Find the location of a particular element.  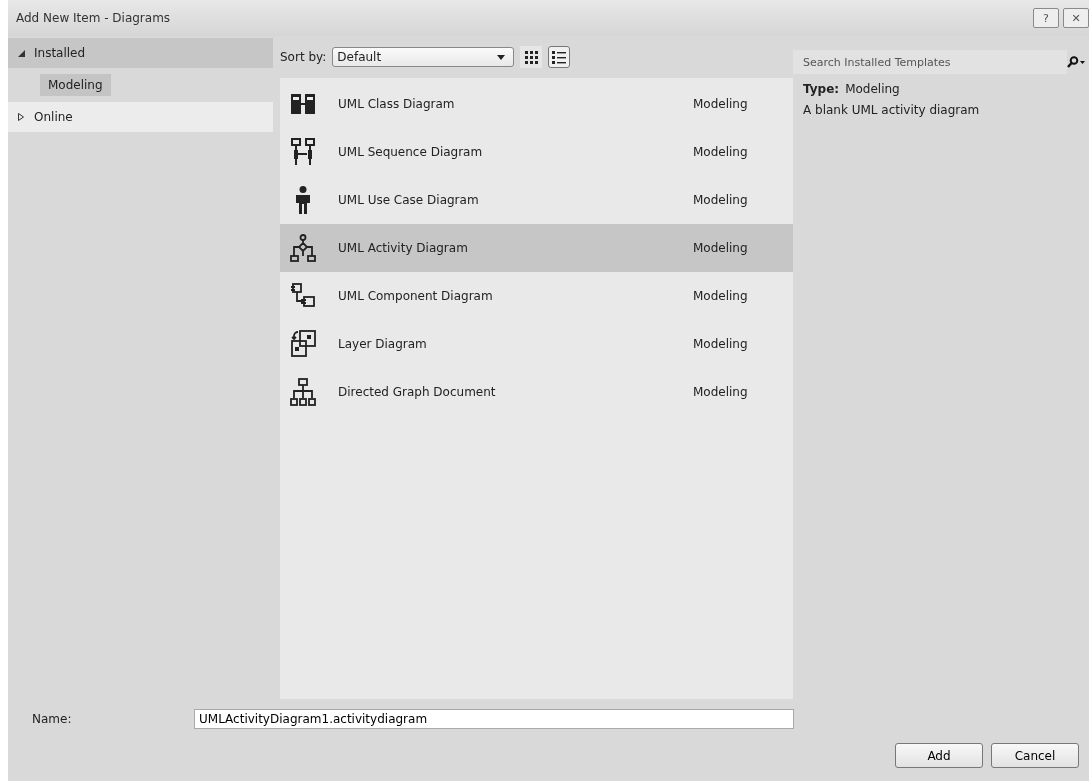

list-view-icon is located at coordinates (559, 57).